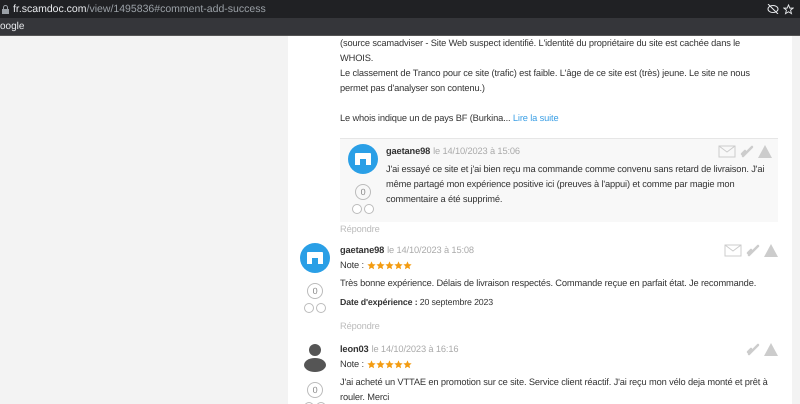  What do you see at coordinates (5, 9) in the screenshot?
I see `lock-icon` at bounding box center [5, 9].